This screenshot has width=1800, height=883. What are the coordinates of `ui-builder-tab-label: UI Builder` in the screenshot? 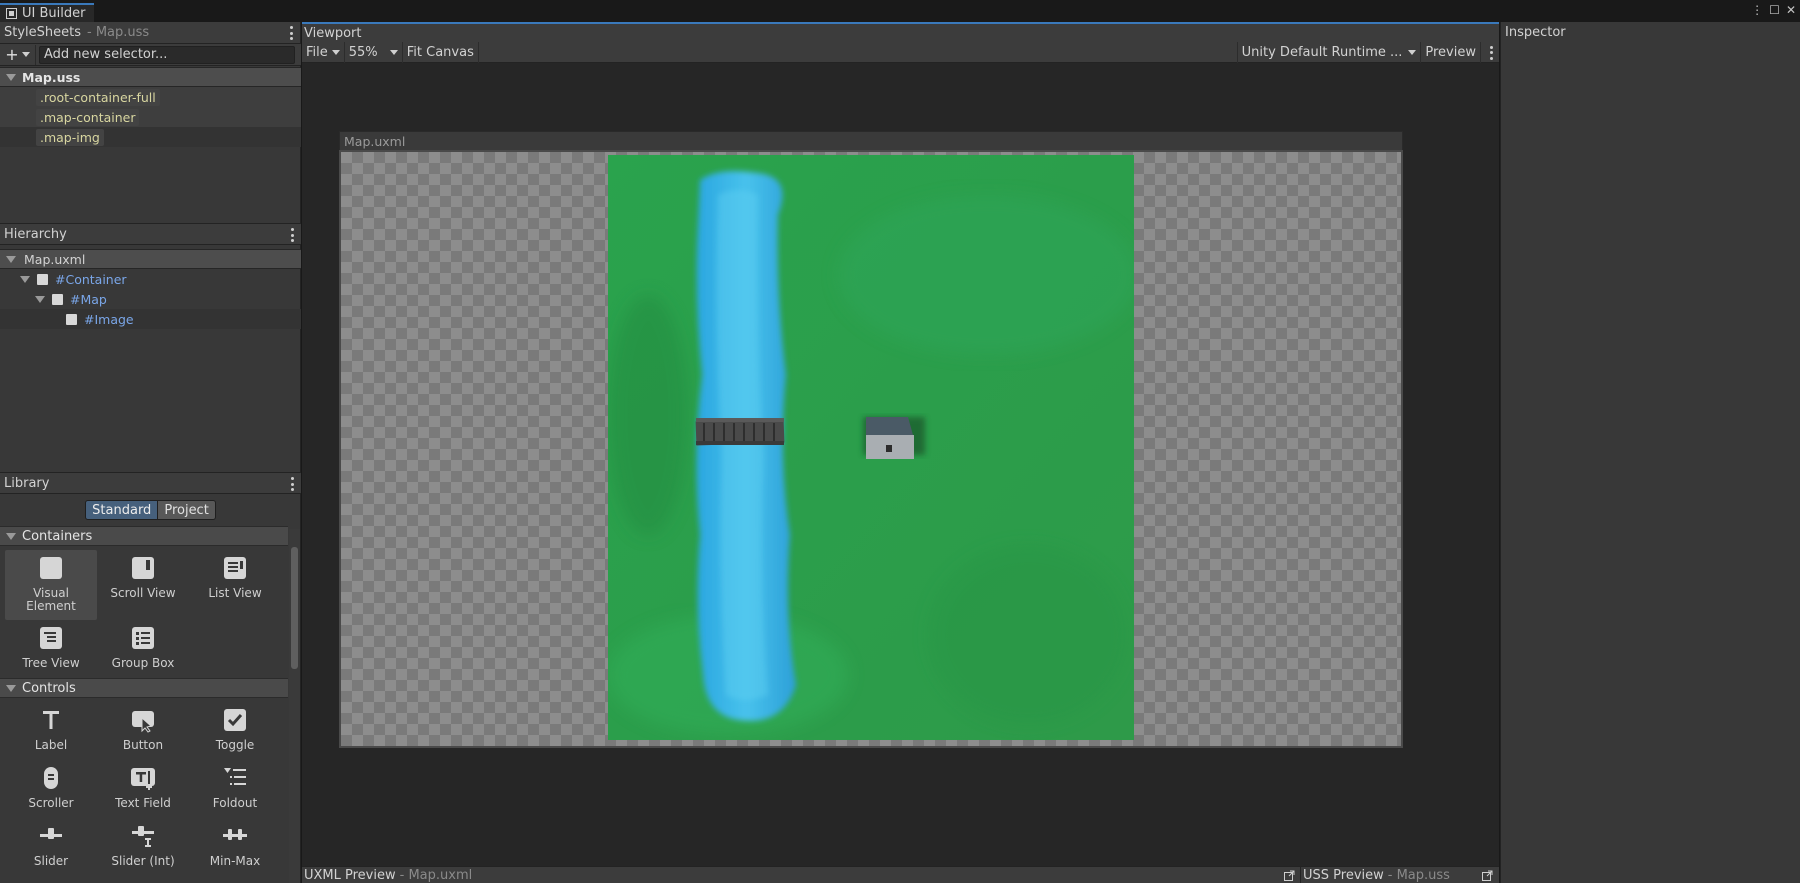 It's located at (54, 13).